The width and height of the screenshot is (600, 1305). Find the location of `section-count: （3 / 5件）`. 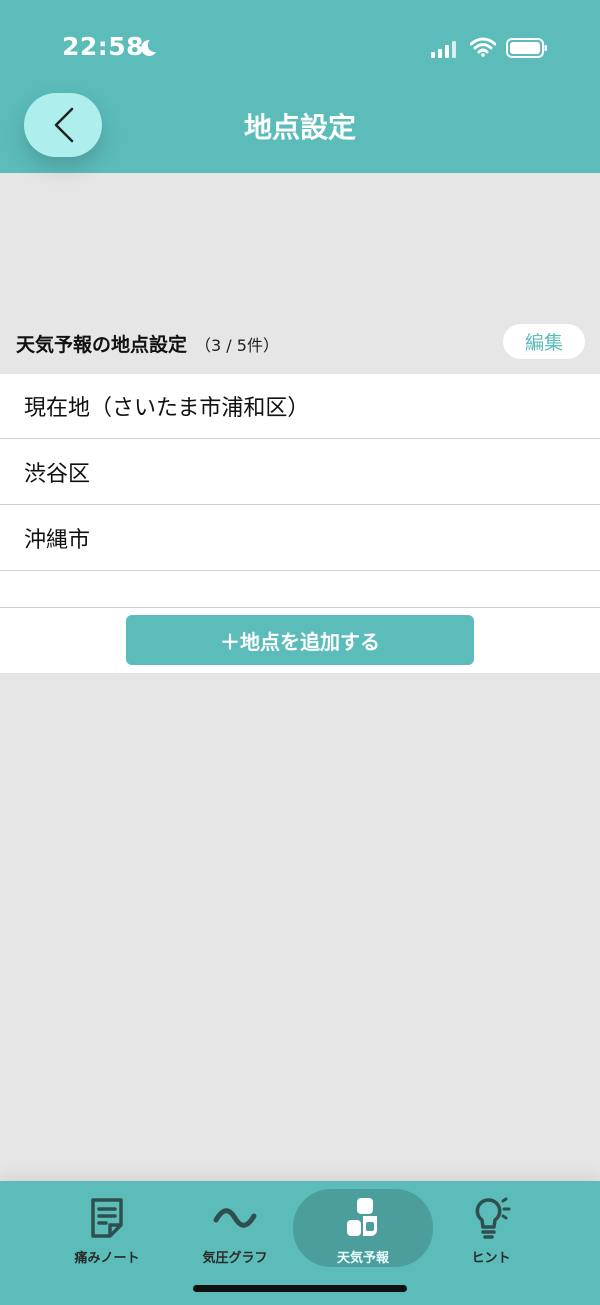

section-count: （3 / 5件） is located at coordinates (237, 345).